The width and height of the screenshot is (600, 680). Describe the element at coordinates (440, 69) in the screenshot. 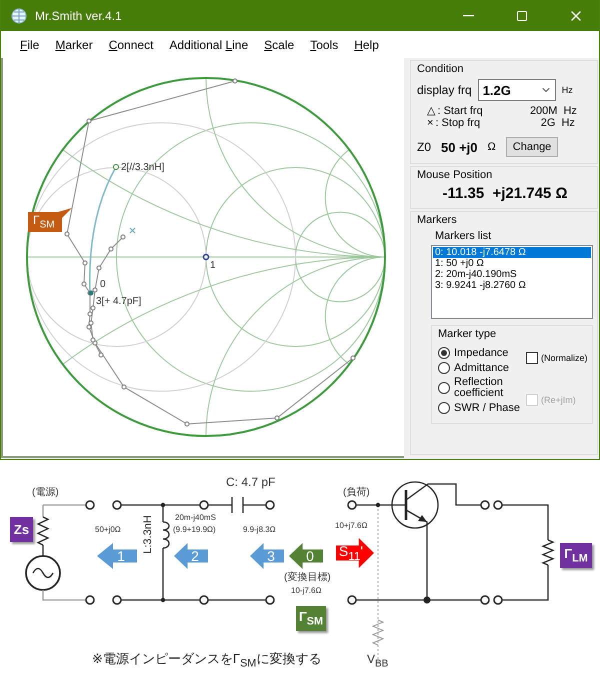

I see `group-title: Condition` at that location.